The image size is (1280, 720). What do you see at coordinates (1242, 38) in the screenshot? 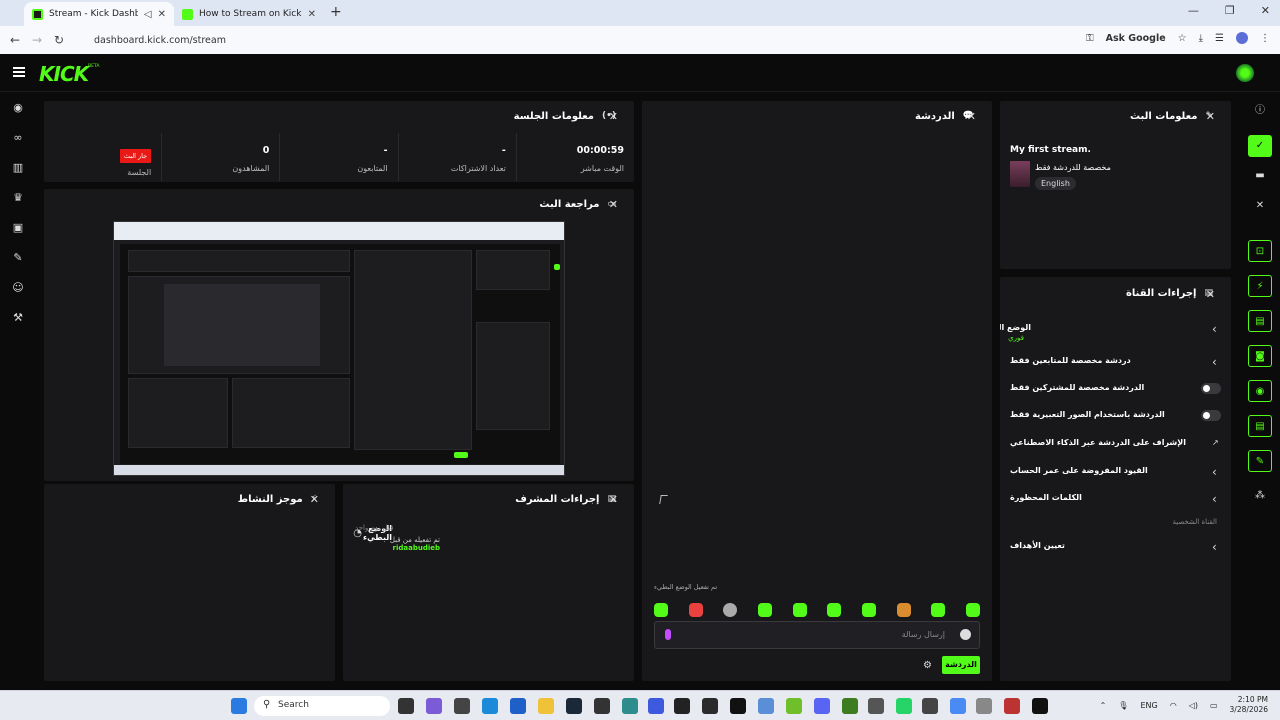
I see `profile-avatar-icon` at bounding box center [1242, 38].